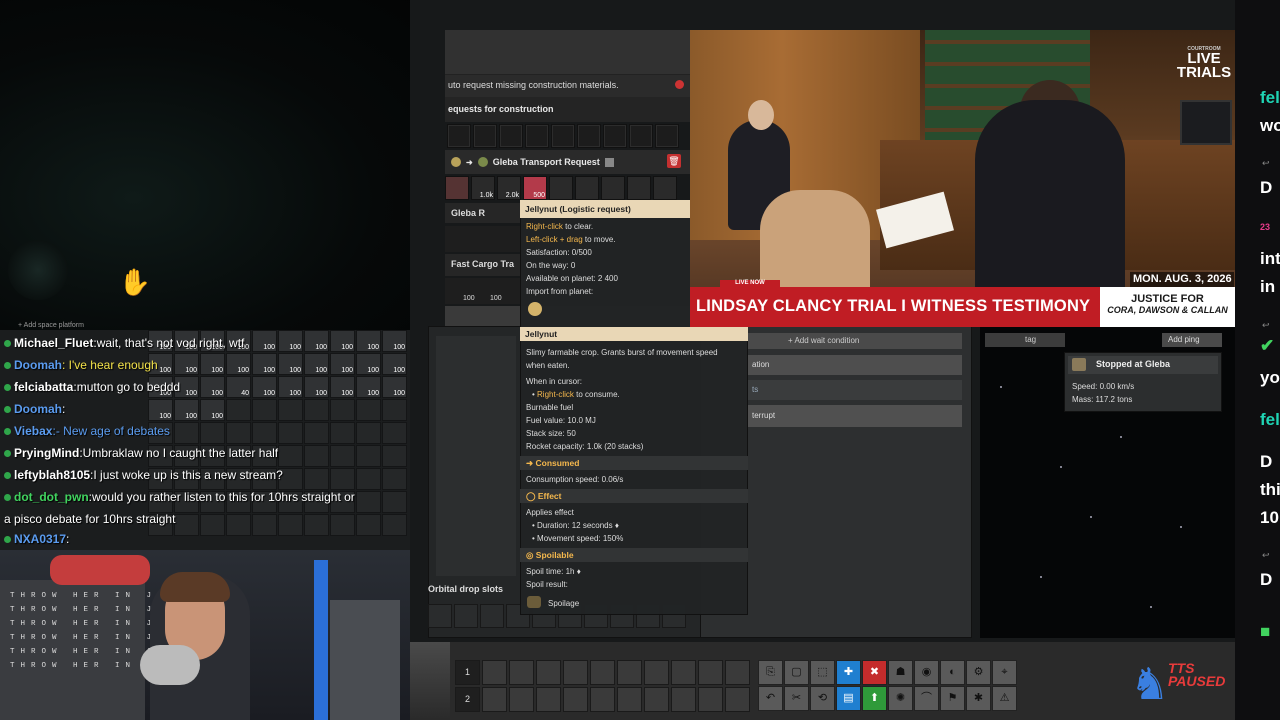  I want to click on chat-username: leftyblah8105, so click(52, 475).